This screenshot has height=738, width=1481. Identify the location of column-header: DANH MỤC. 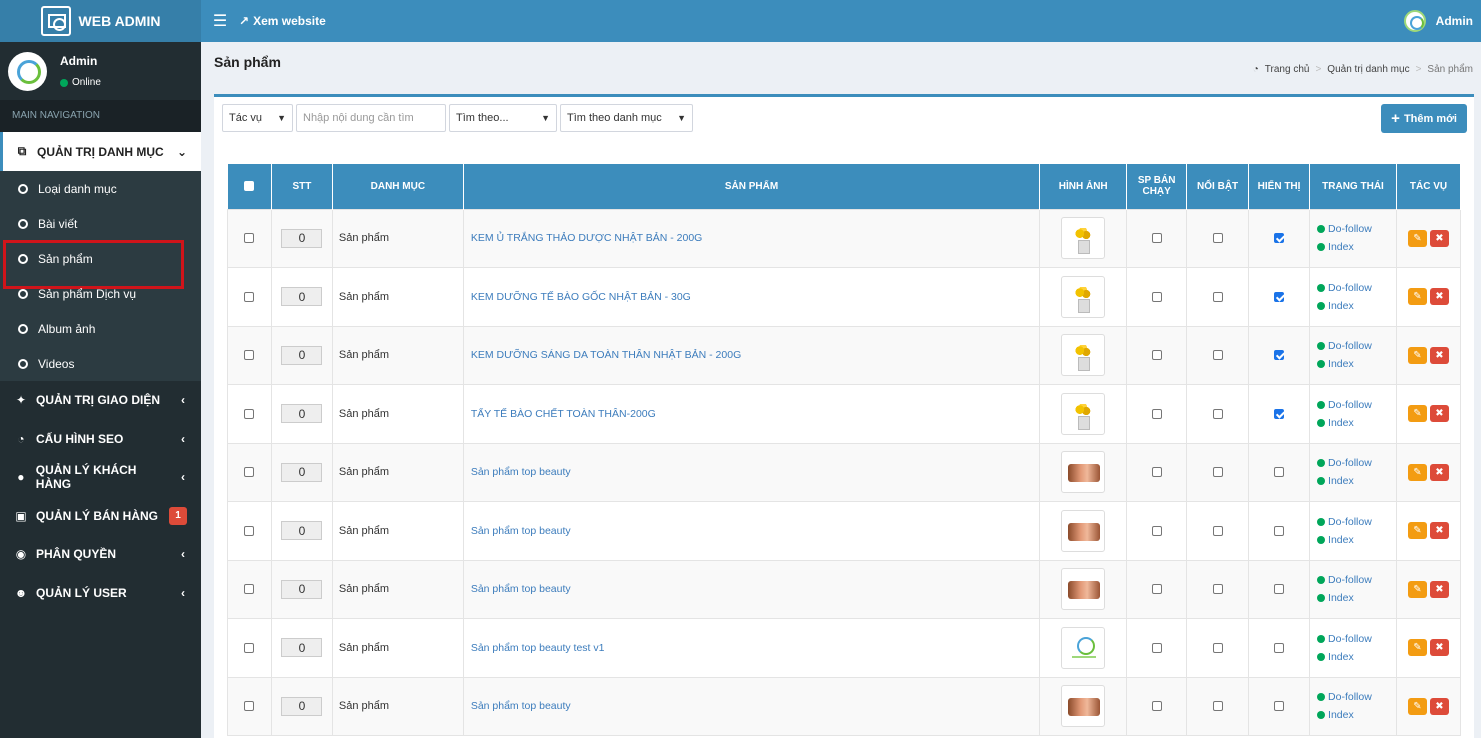
(398, 186).